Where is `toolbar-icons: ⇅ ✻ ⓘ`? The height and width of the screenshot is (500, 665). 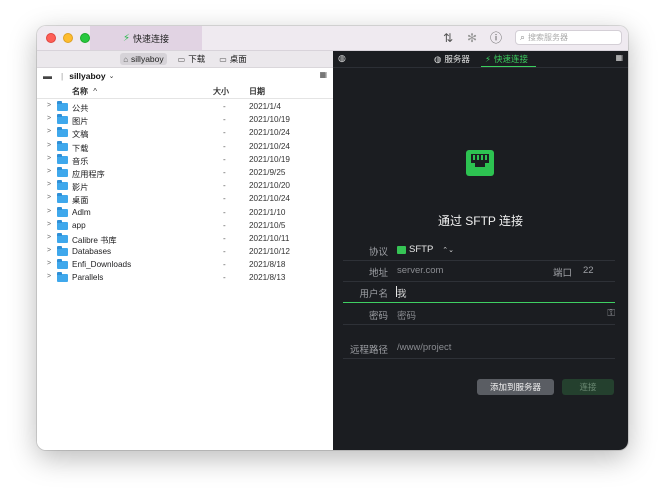 toolbar-icons: ⇅ ✻ ⓘ is located at coordinates (472, 38).